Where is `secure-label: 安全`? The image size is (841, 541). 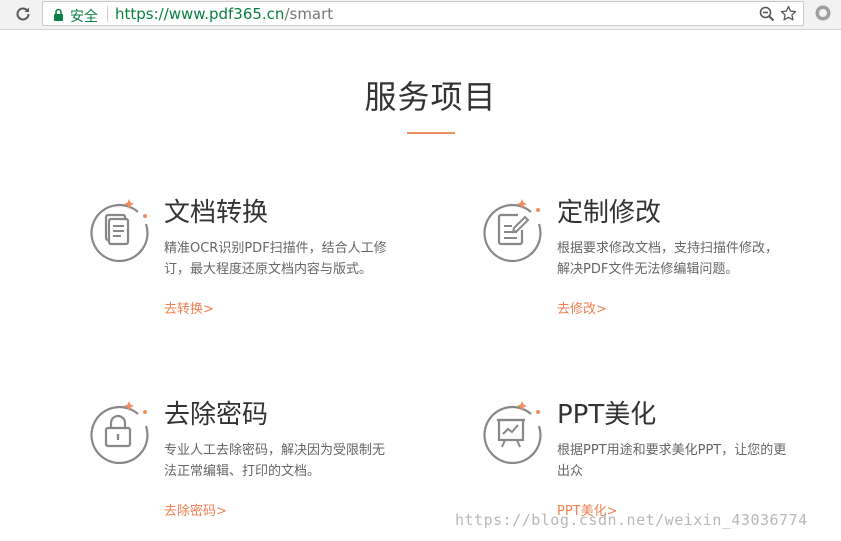 secure-label: 安全 is located at coordinates (84, 17).